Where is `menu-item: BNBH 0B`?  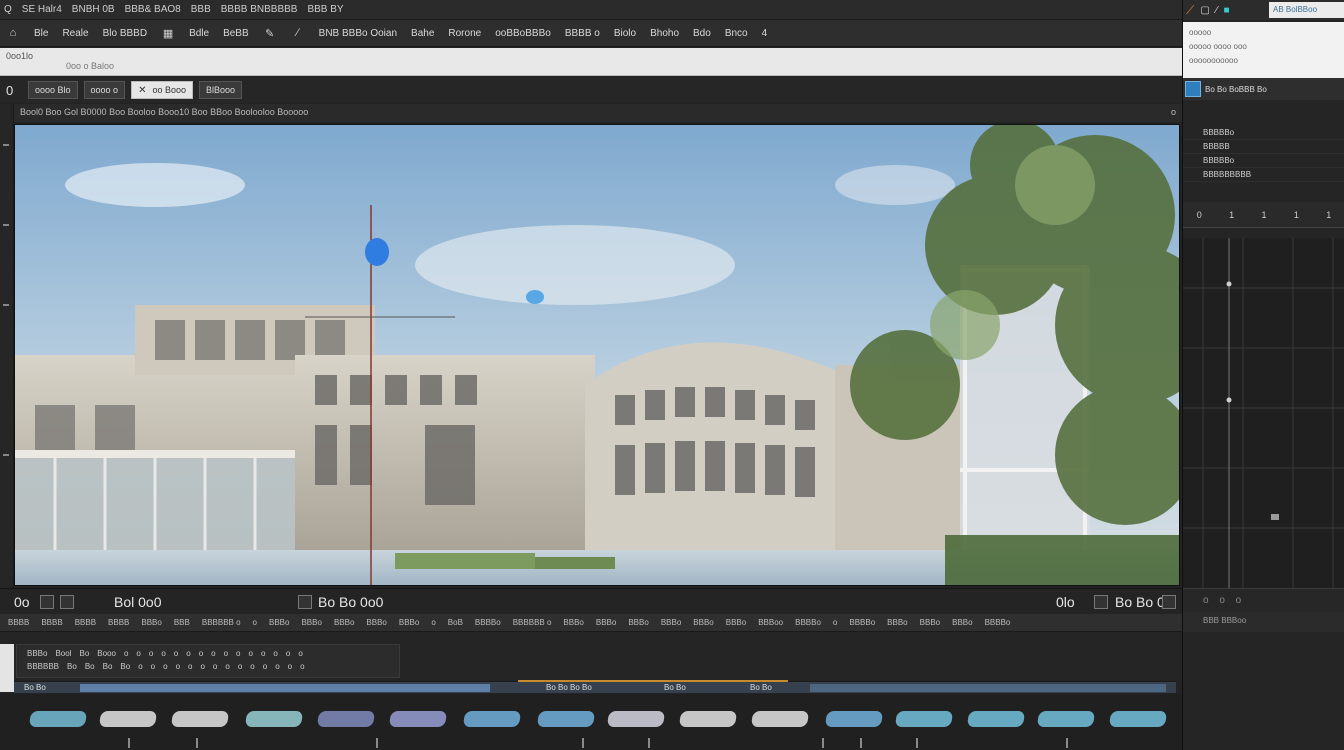
menu-item: BNBH 0B is located at coordinates (93, 9).